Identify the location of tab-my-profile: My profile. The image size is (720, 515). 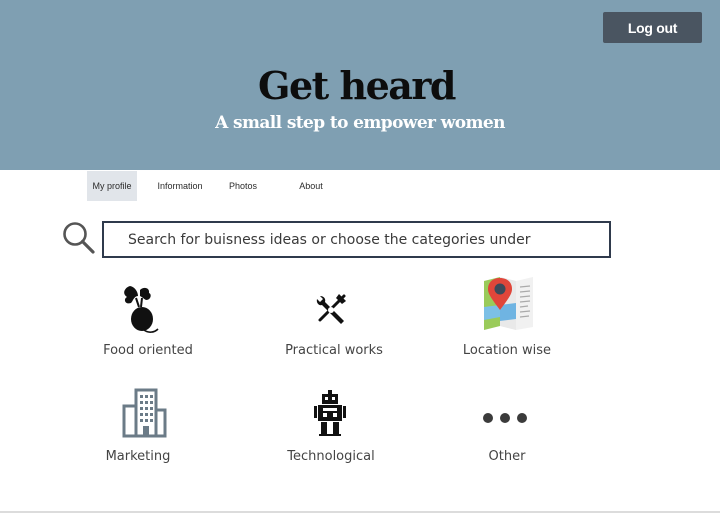
(112, 186).